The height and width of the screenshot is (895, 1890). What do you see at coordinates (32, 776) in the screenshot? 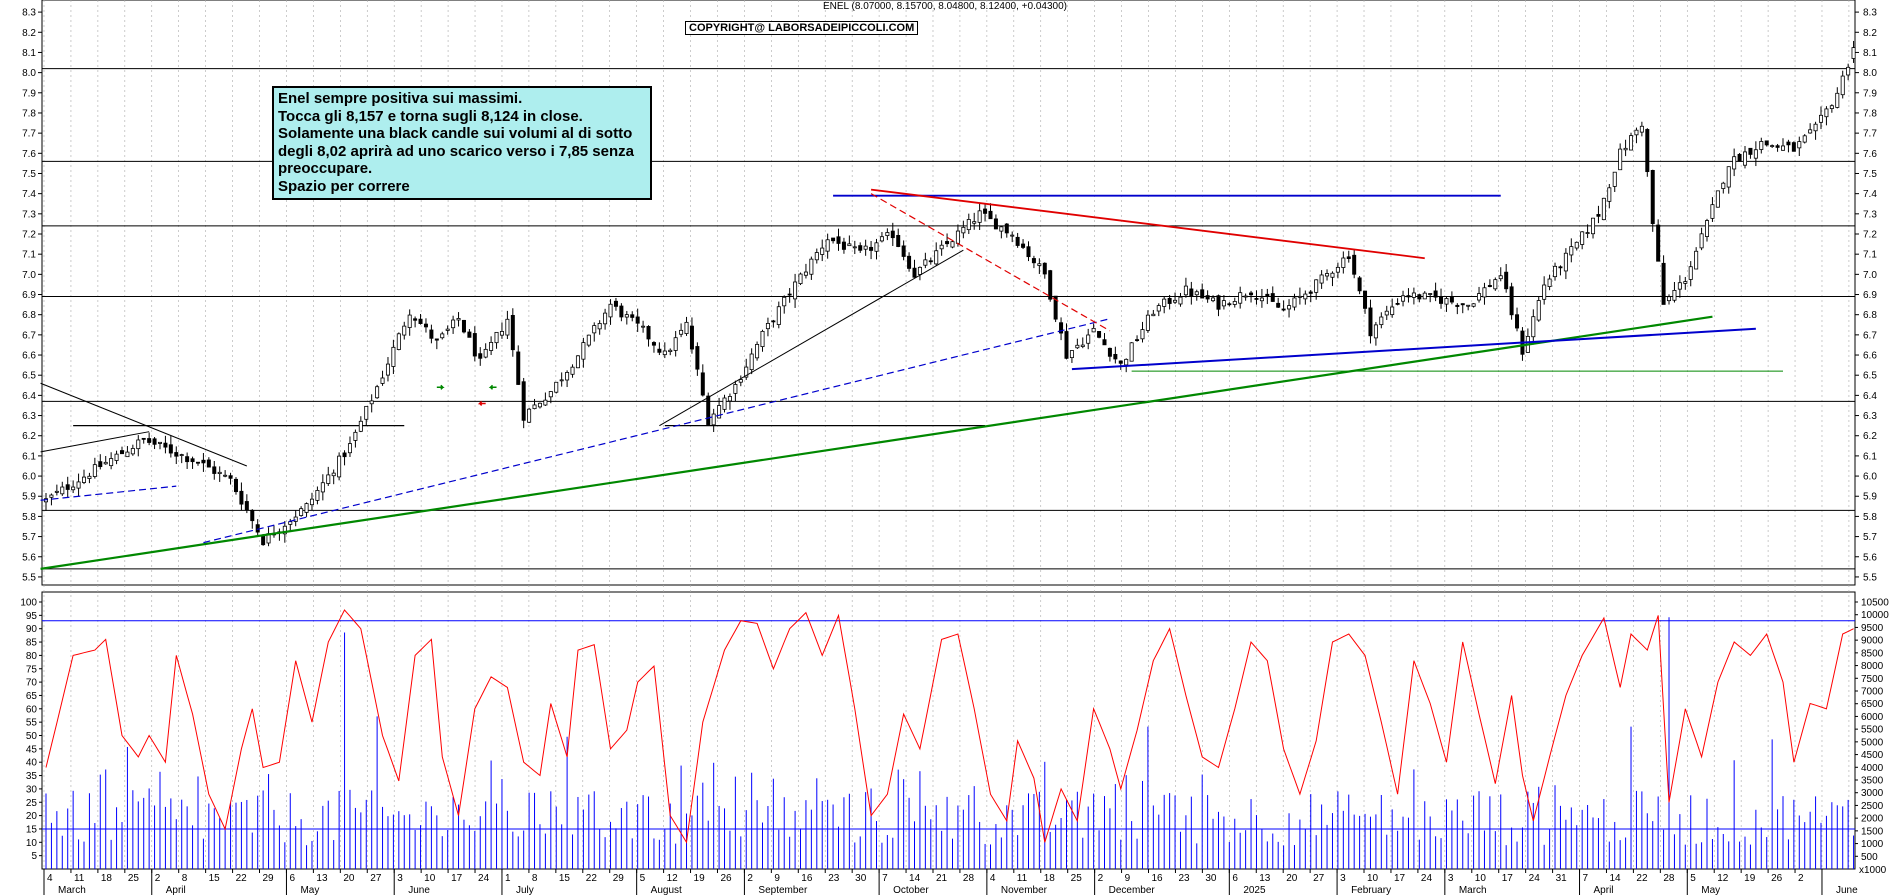
I see `oscillator-tick-label: 35` at bounding box center [32, 776].